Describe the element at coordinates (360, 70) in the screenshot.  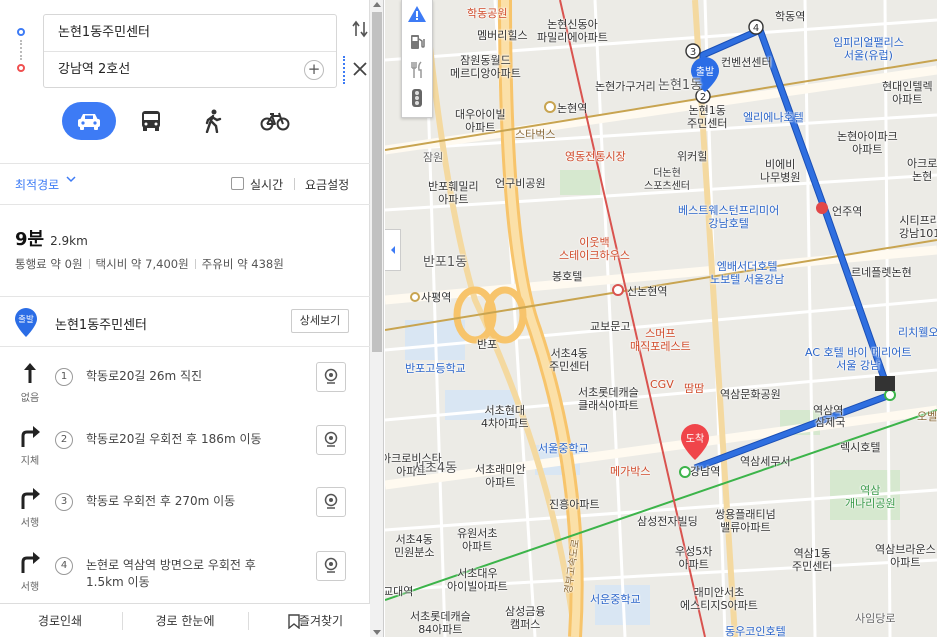
I see `close-button` at that location.